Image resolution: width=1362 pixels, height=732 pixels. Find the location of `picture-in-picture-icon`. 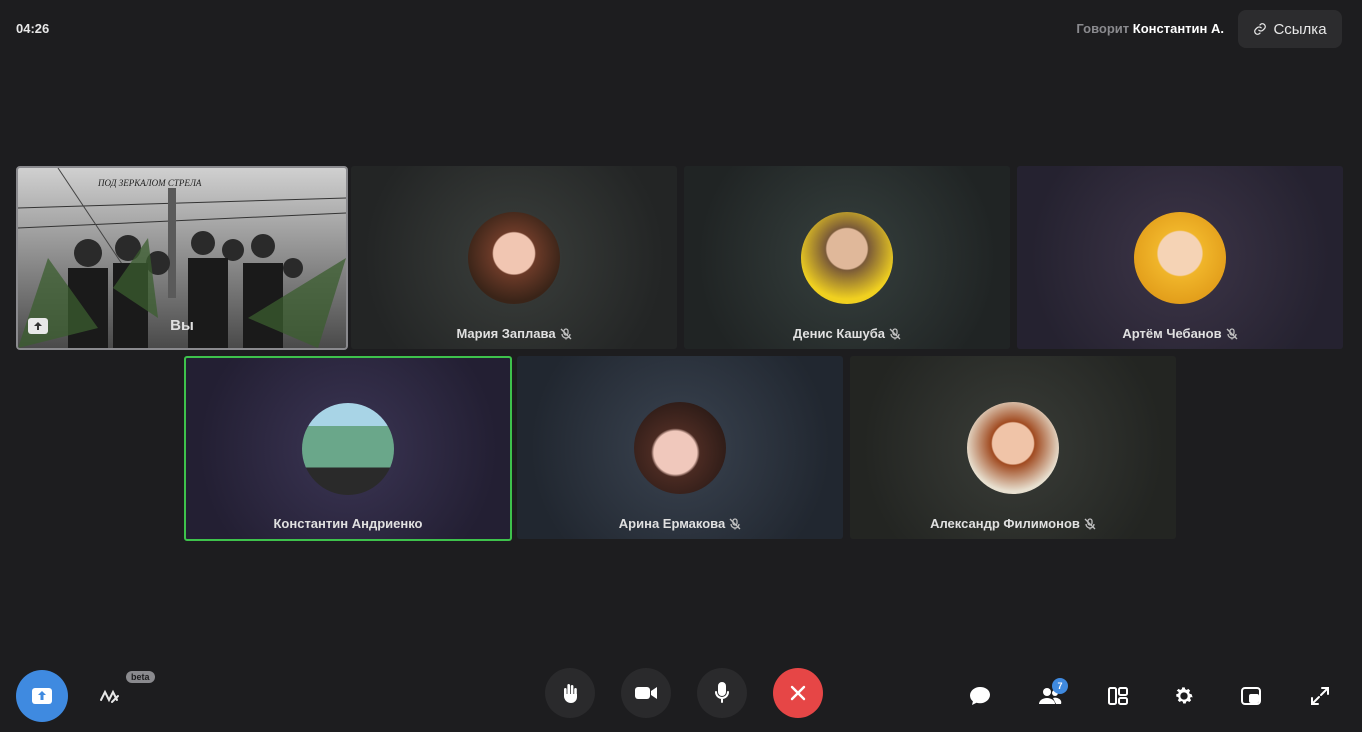

picture-in-picture-icon is located at coordinates (1251, 696).